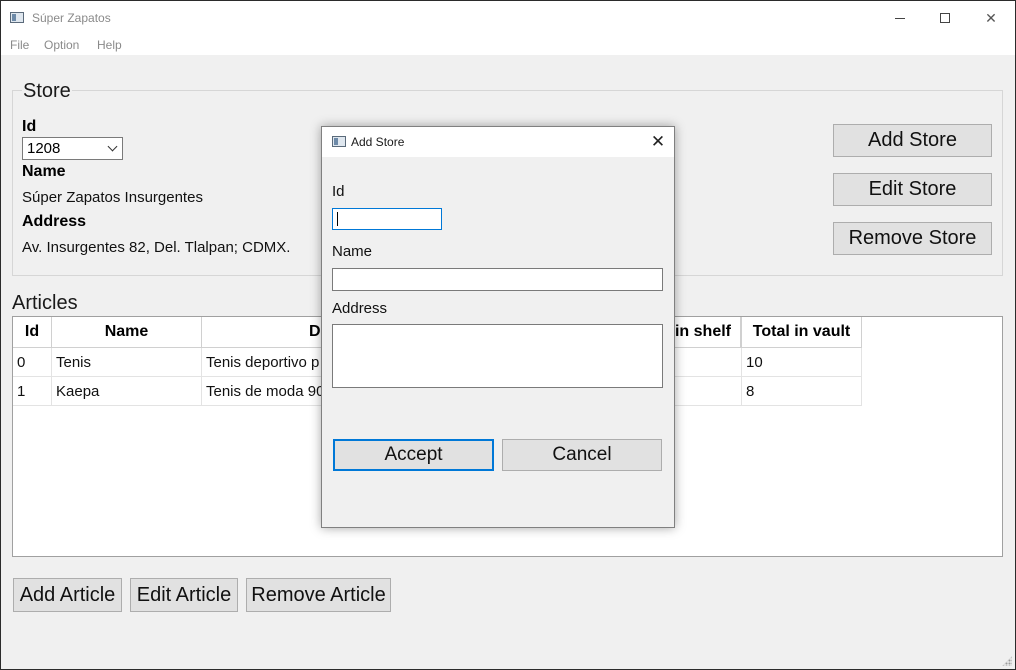 The image size is (1016, 670). What do you see at coordinates (337, 219) in the screenshot?
I see `text-caret` at bounding box center [337, 219].